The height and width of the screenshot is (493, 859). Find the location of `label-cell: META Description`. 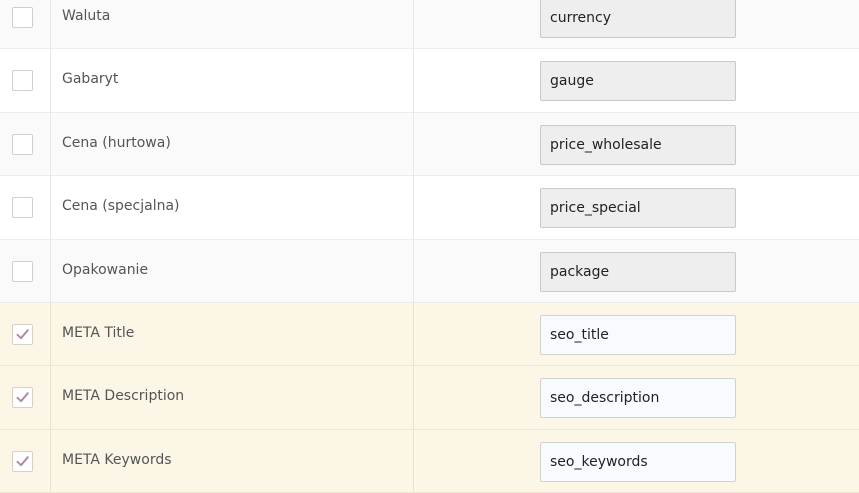

label-cell: META Description is located at coordinates (232, 397).